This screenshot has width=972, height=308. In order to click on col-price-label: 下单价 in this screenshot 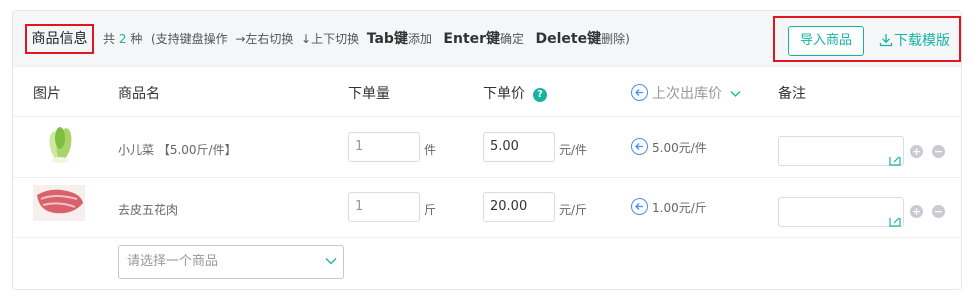, I will do `click(504, 94)`.